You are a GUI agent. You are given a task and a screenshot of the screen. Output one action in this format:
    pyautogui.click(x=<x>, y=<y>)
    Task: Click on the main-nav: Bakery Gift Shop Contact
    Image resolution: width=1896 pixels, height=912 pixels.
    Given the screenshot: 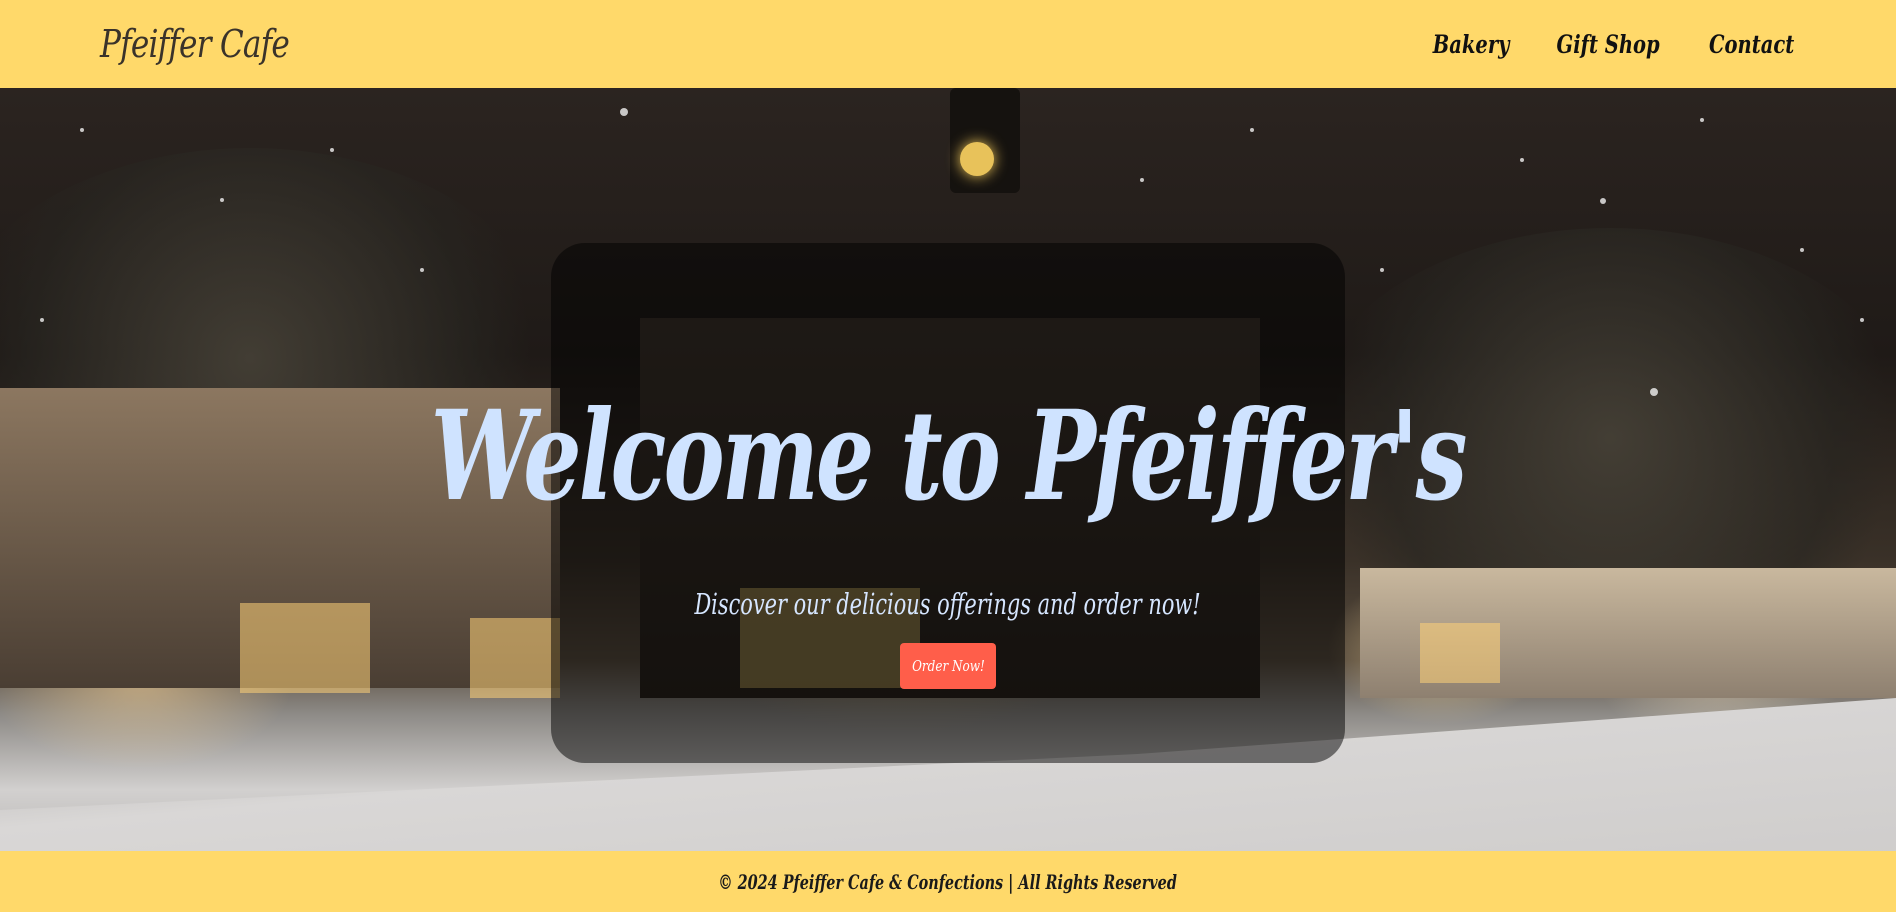 What is the action you would take?
    pyautogui.click(x=1614, y=44)
    